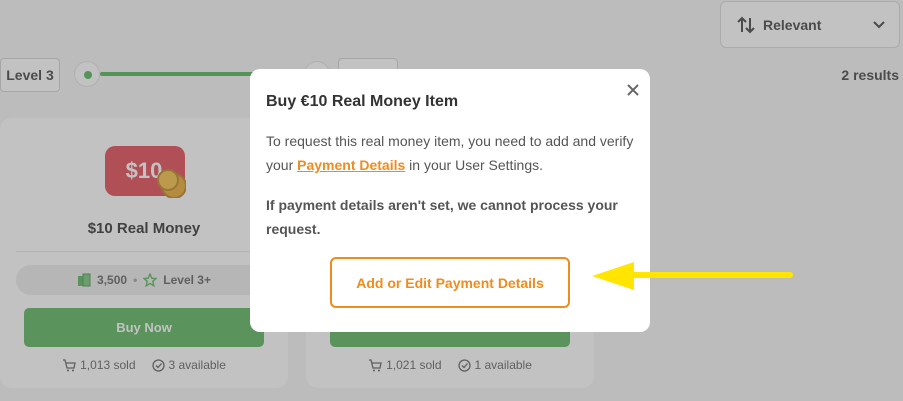 The height and width of the screenshot is (401, 903). Describe the element at coordinates (474, 165) in the screenshot. I see `modal-description-text-end: in your User Settings.` at that location.